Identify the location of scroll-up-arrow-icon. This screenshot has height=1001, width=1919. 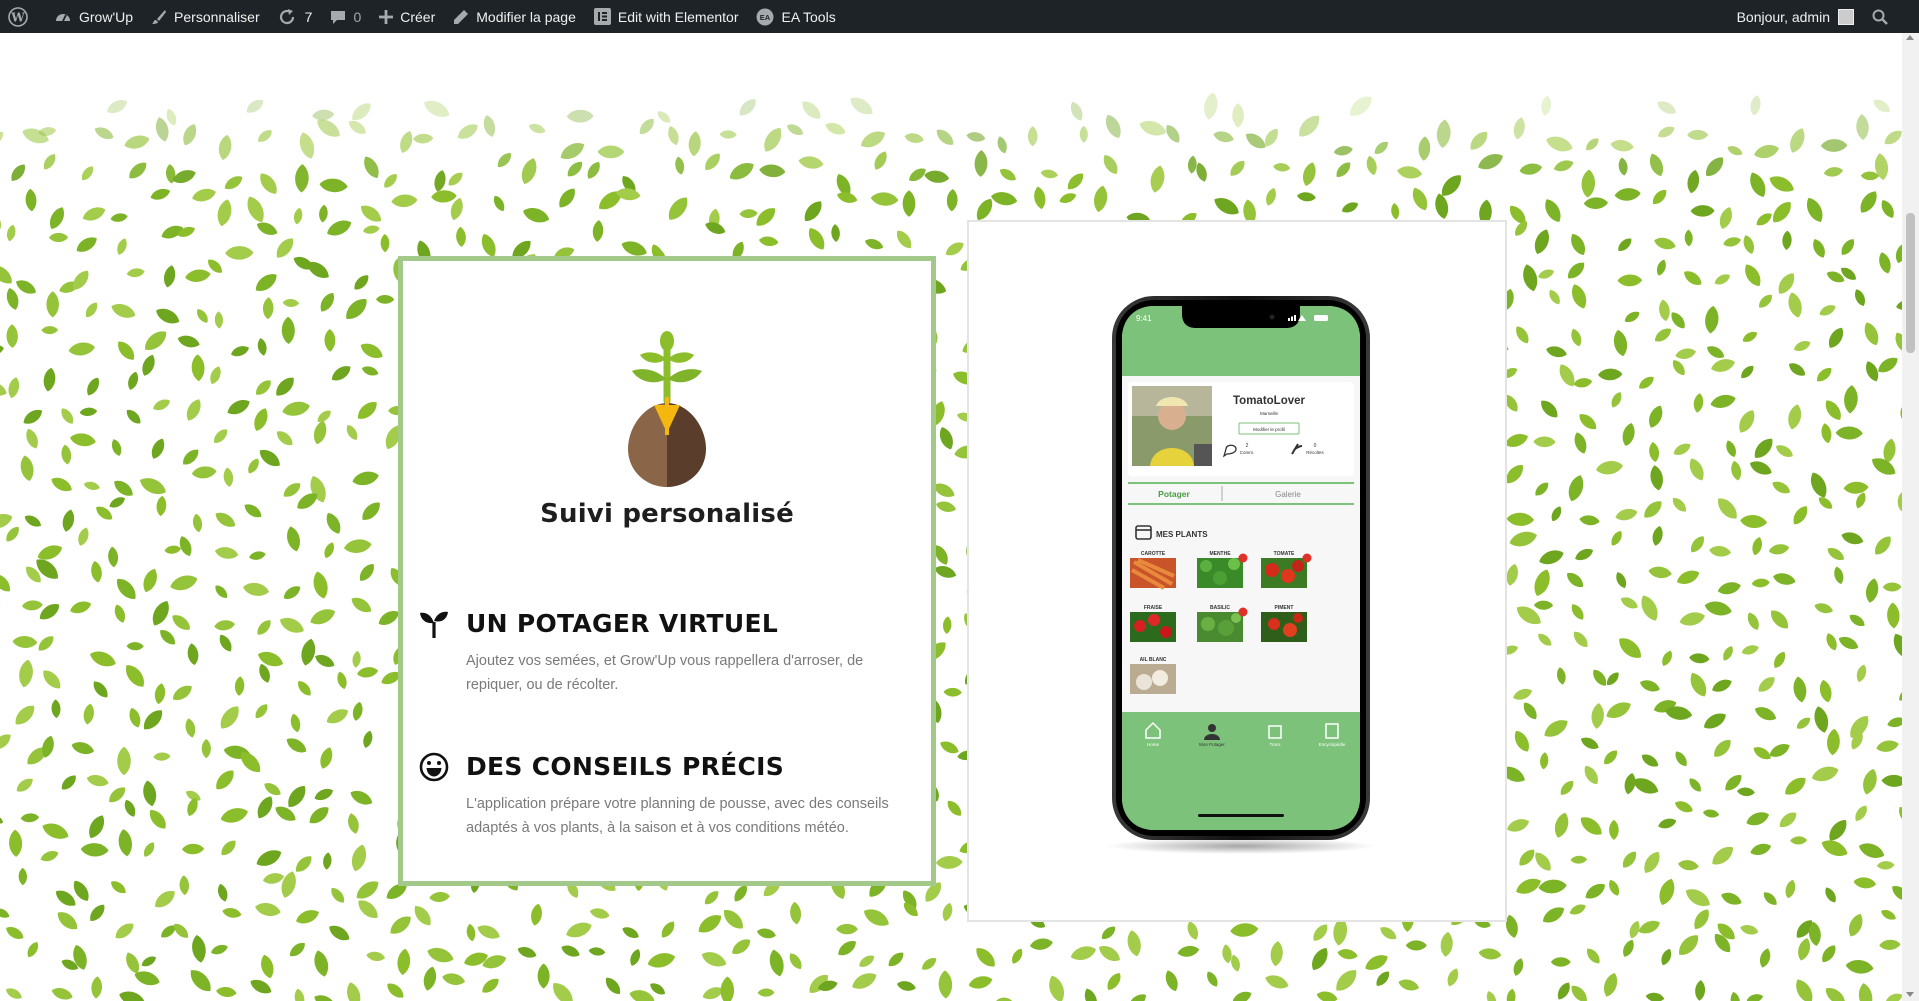
(1910, 37).